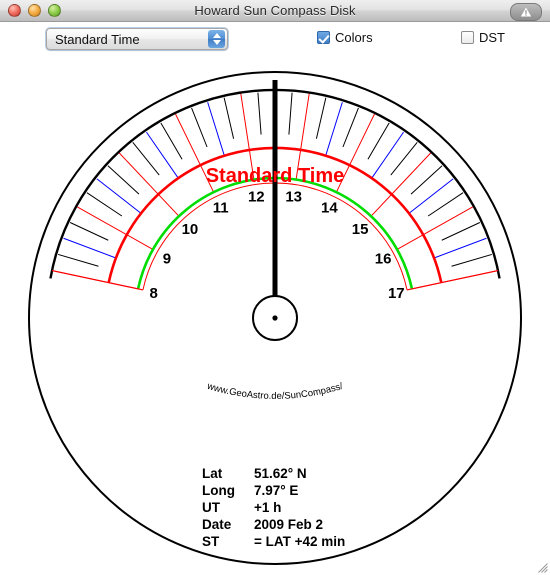 This screenshot has width=550, height=575. Describe the element at coordinates (14, 10) in the screenshot. I see `close-button` at that location.